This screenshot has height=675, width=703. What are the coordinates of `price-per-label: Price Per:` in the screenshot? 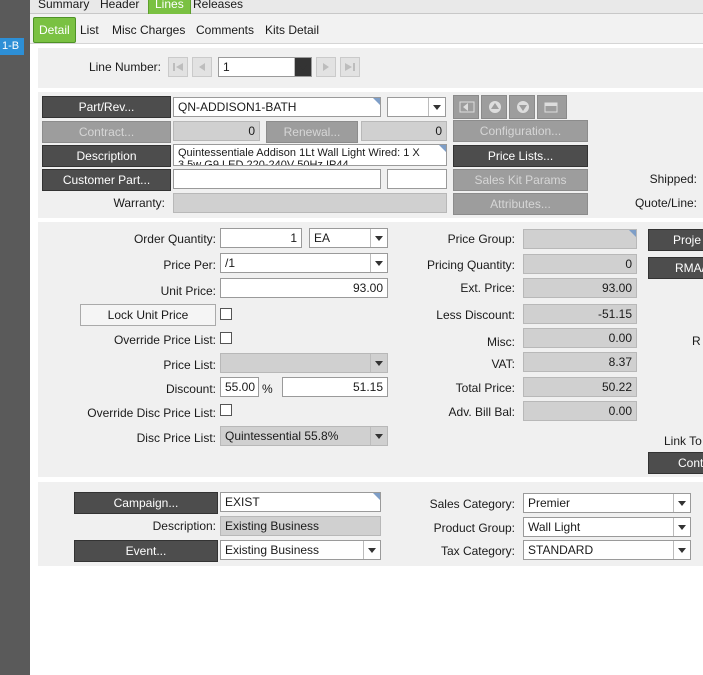 It's located at (189, 265).